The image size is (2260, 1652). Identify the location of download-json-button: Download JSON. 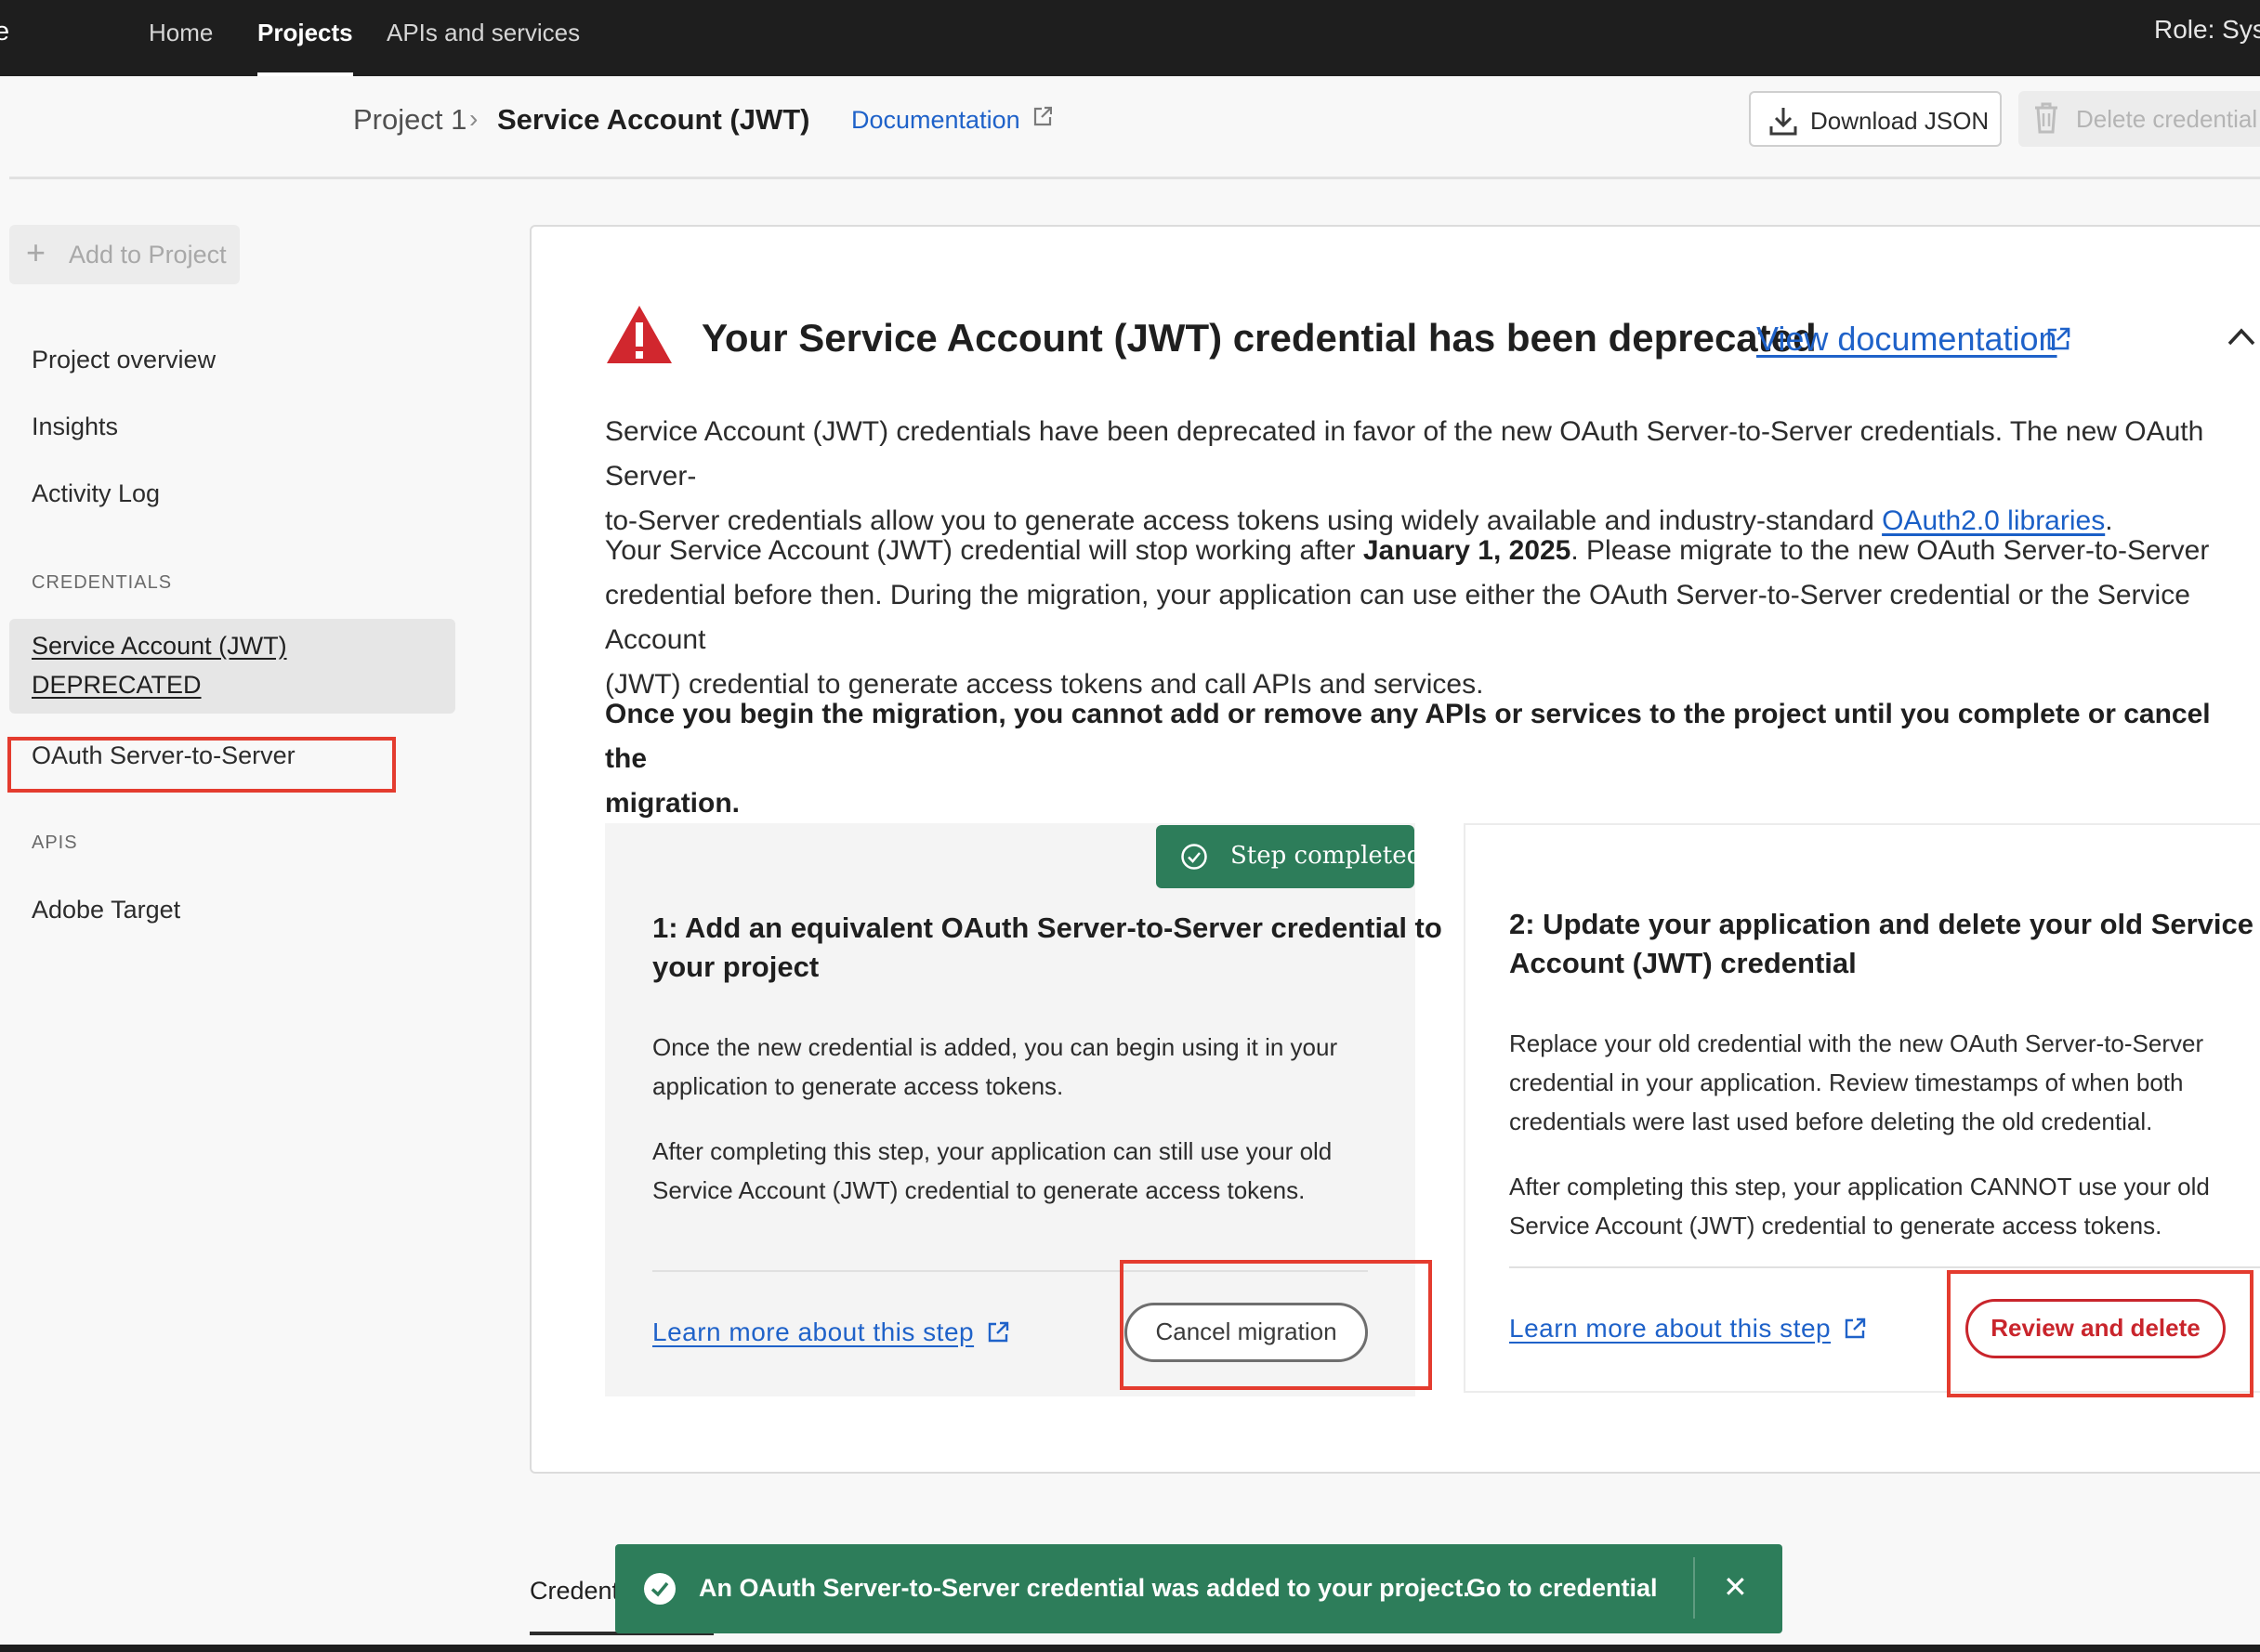
(1875, 119).